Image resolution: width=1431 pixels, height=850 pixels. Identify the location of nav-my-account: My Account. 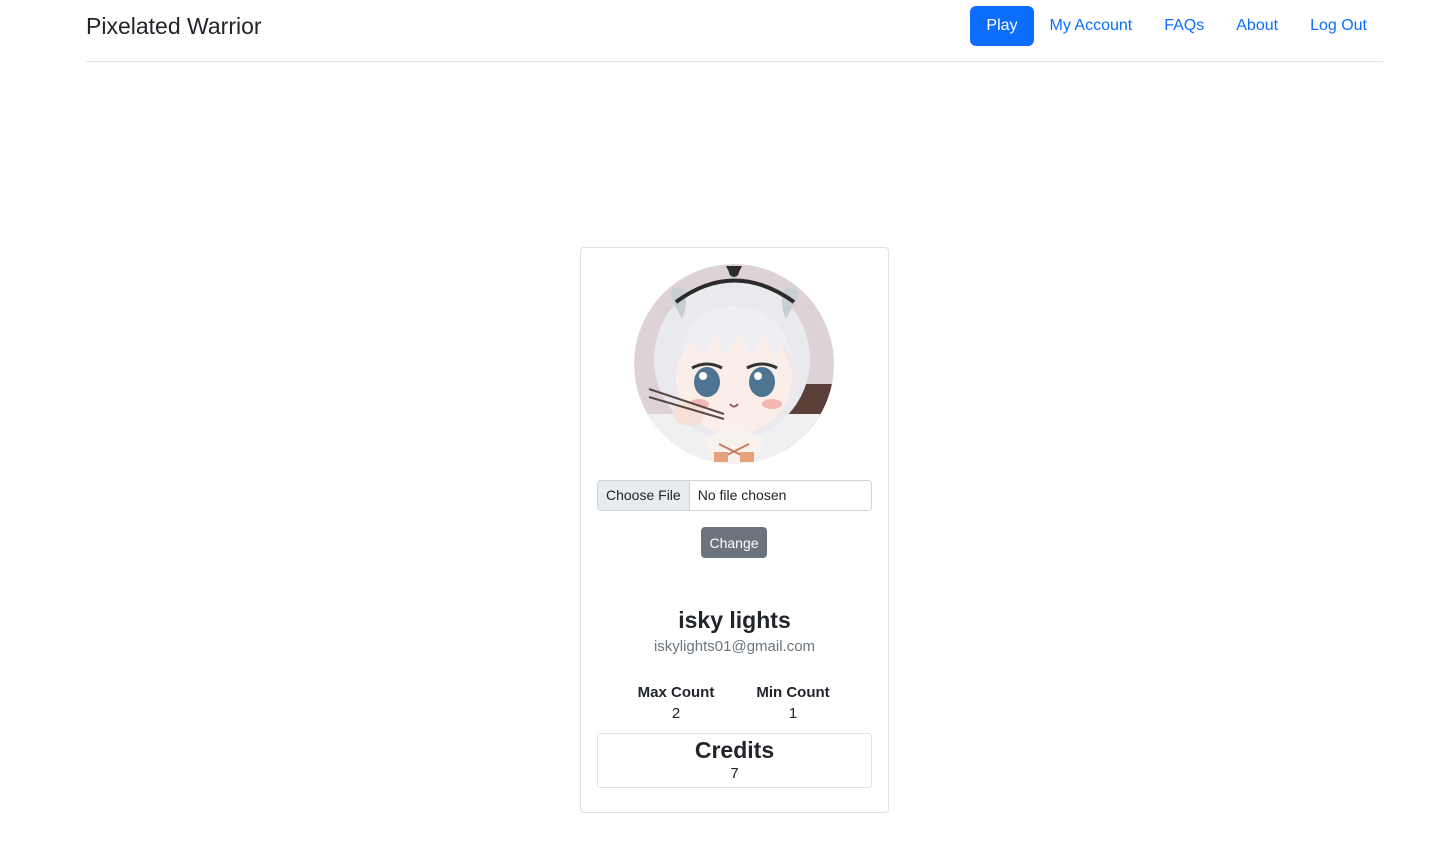
(1091, 26).